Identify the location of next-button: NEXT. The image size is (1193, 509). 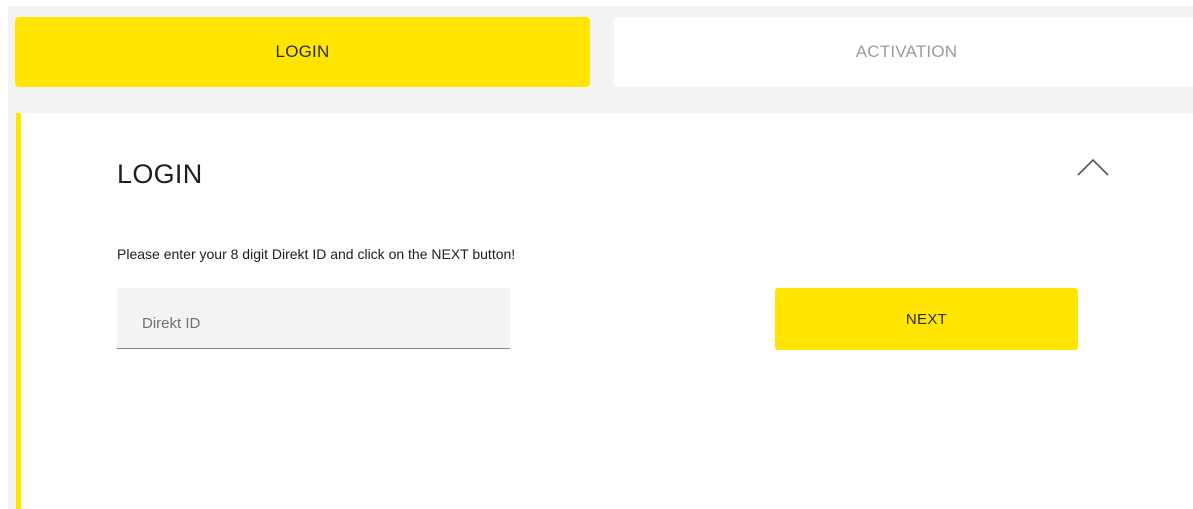
(926, 319).